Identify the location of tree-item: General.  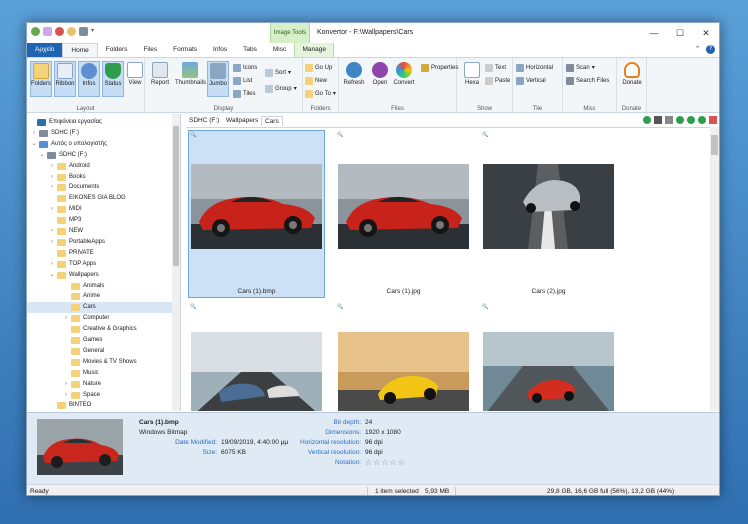
(100, 351).